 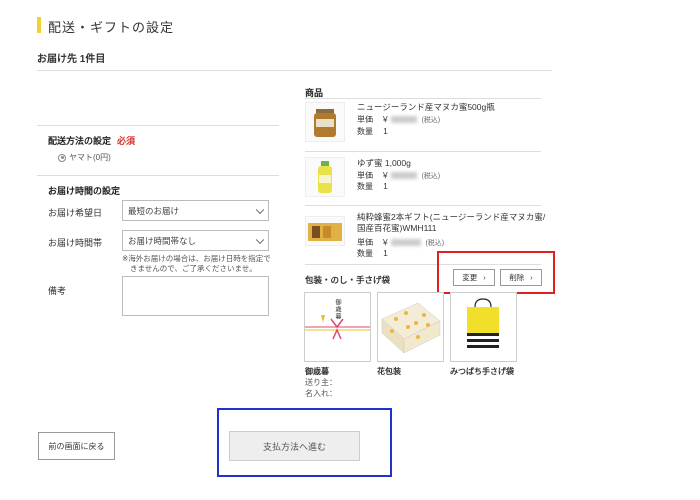 What do you see at coordinates (57, 291) in the screenshot?
I see `remarks-label: 備考` at bounding box center [57, 291].